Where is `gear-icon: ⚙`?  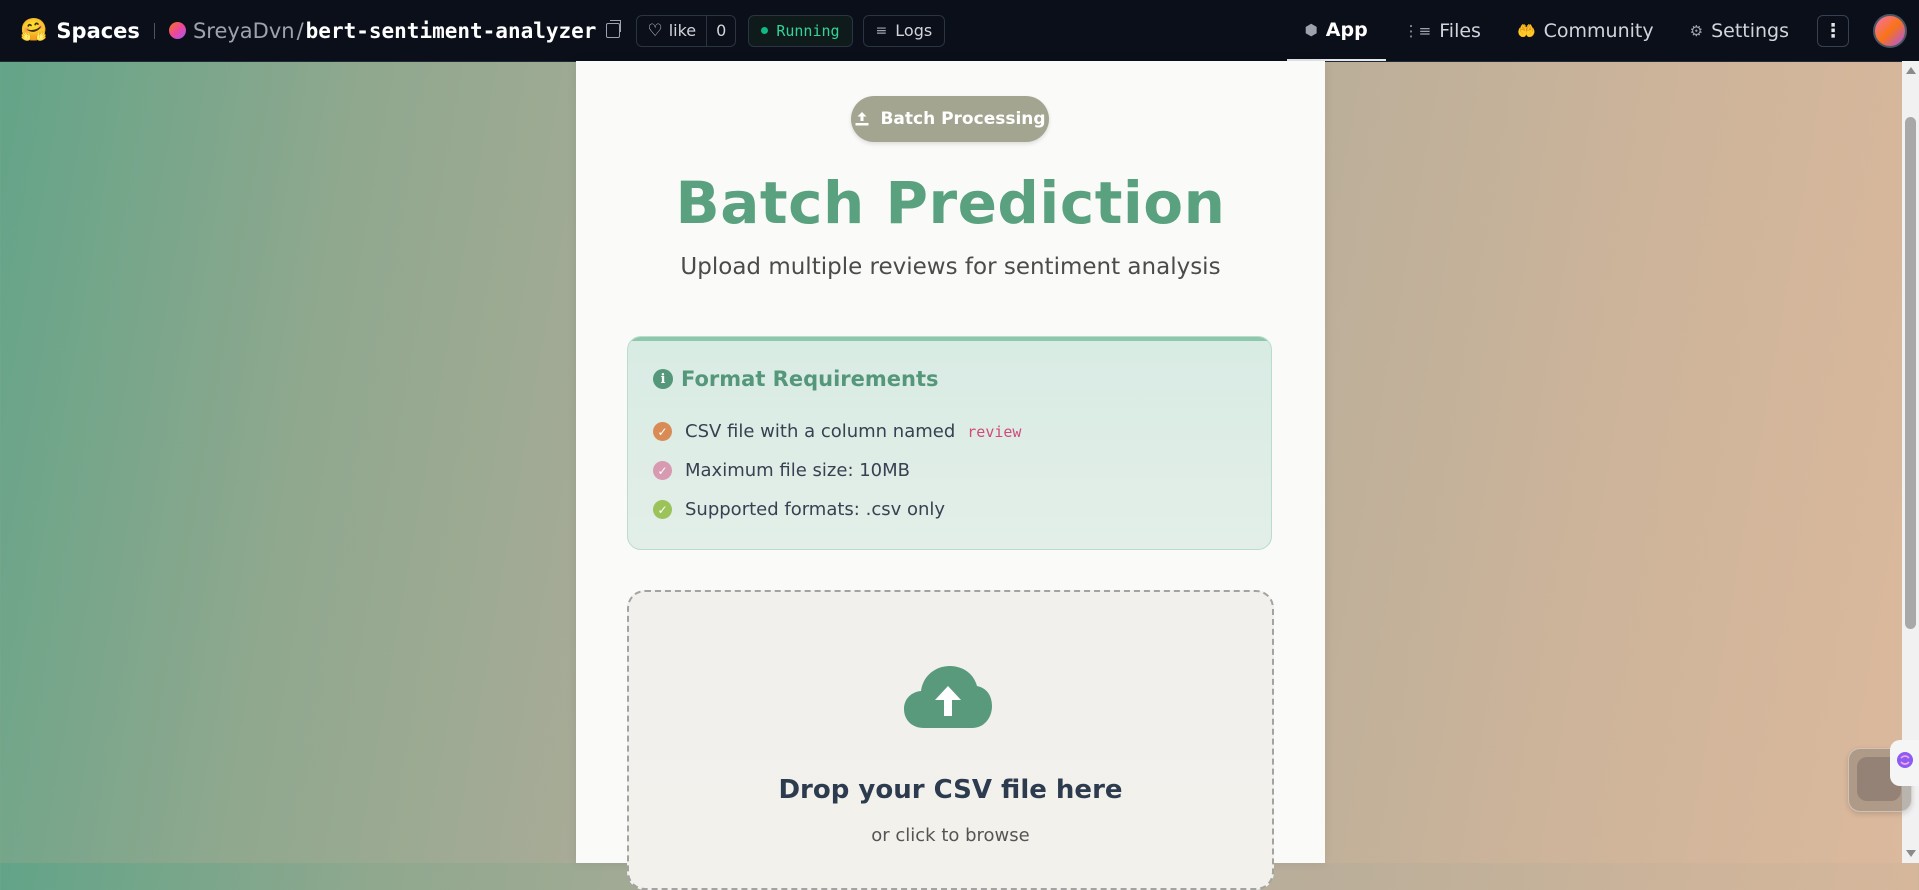
gear-icon: ⚙ is located at coordinates (1696, 30).